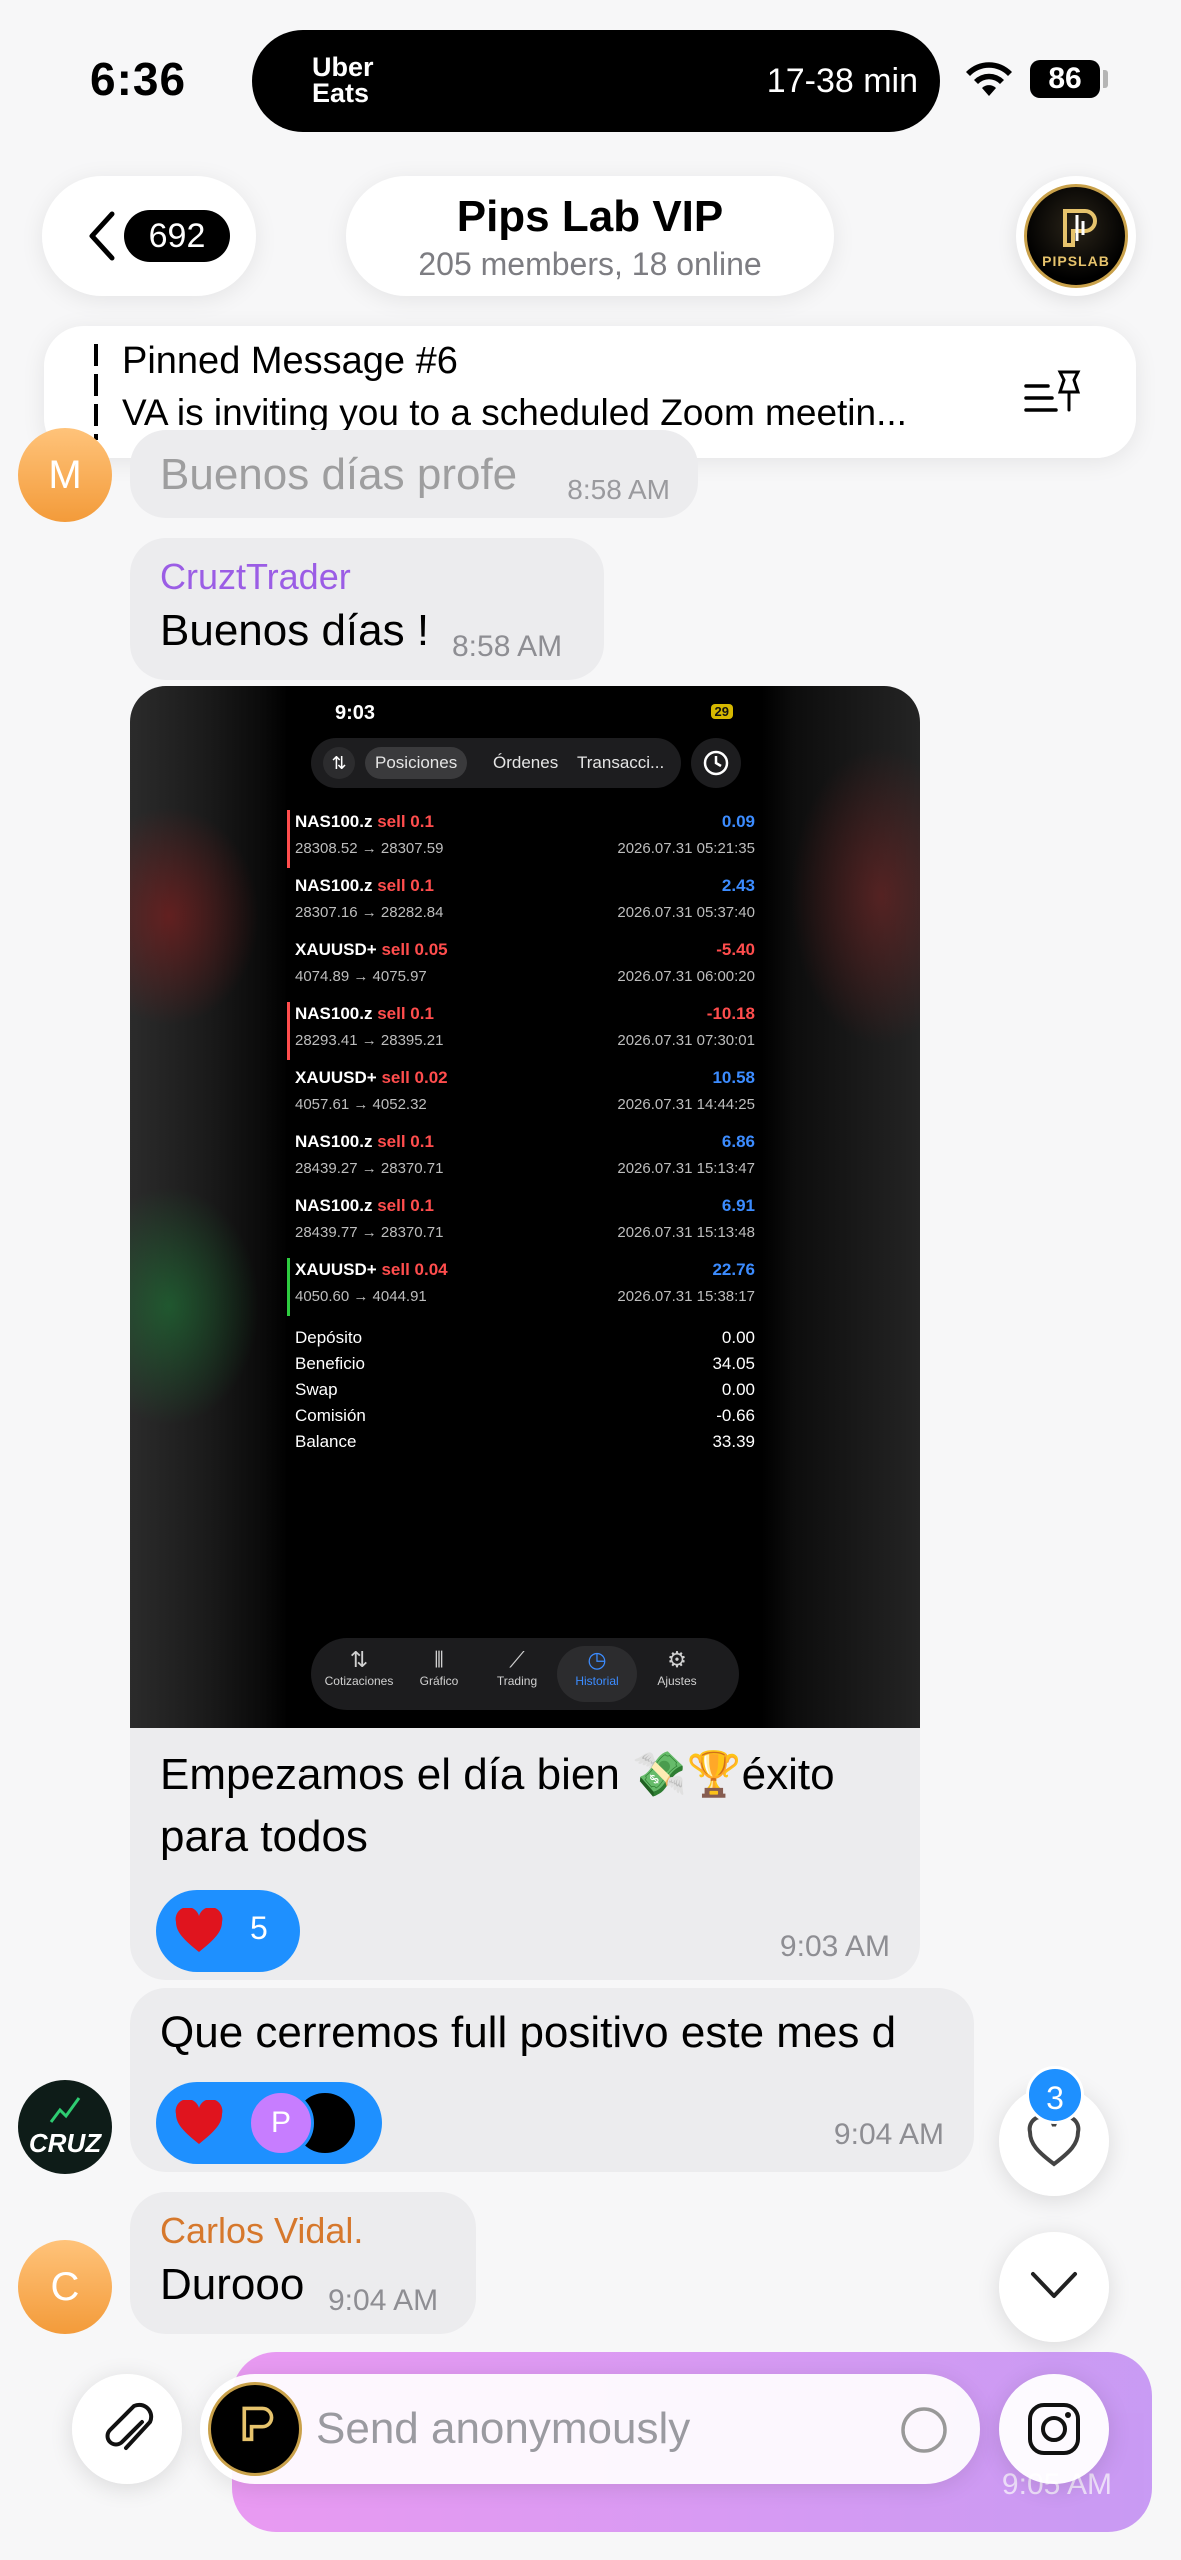 The image size is (1181, 2560). Describe the element at coordinates (497, 1805) in the screenshot. I see `message-text: Empezamos el día bien 💸🏆éxito para todos` at that location.